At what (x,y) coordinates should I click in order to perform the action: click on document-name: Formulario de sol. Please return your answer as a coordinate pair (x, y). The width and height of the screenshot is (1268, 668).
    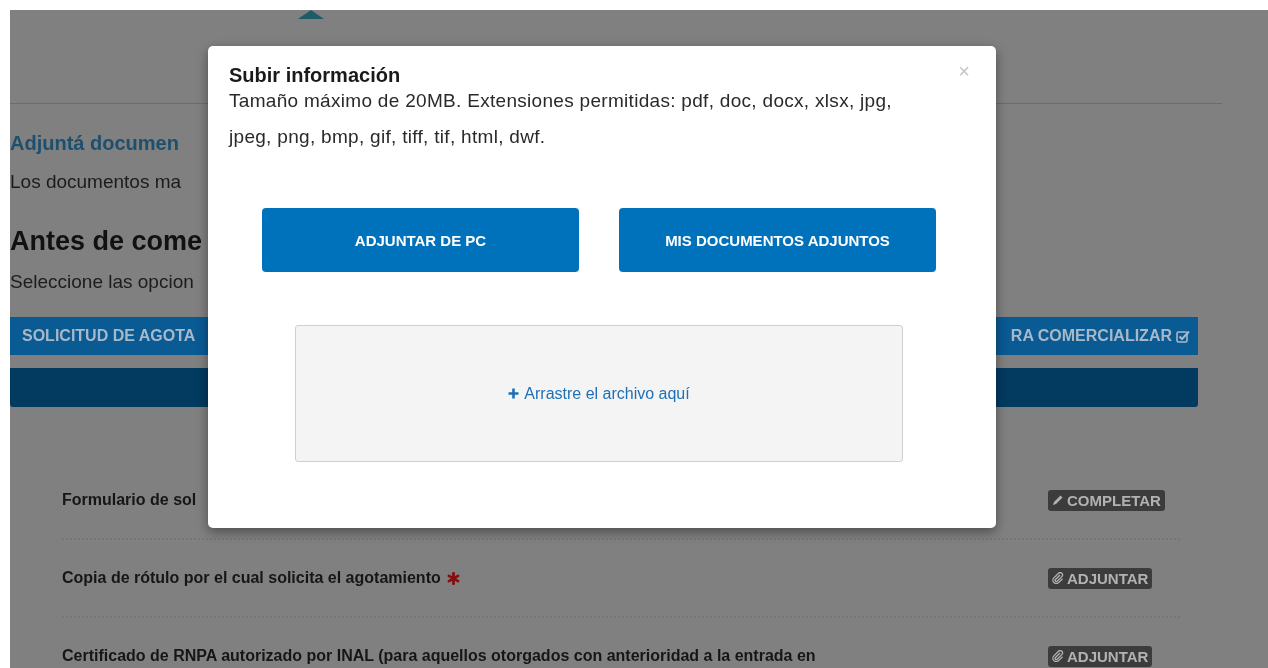
    Looking at the image, I should click on (129, 500).